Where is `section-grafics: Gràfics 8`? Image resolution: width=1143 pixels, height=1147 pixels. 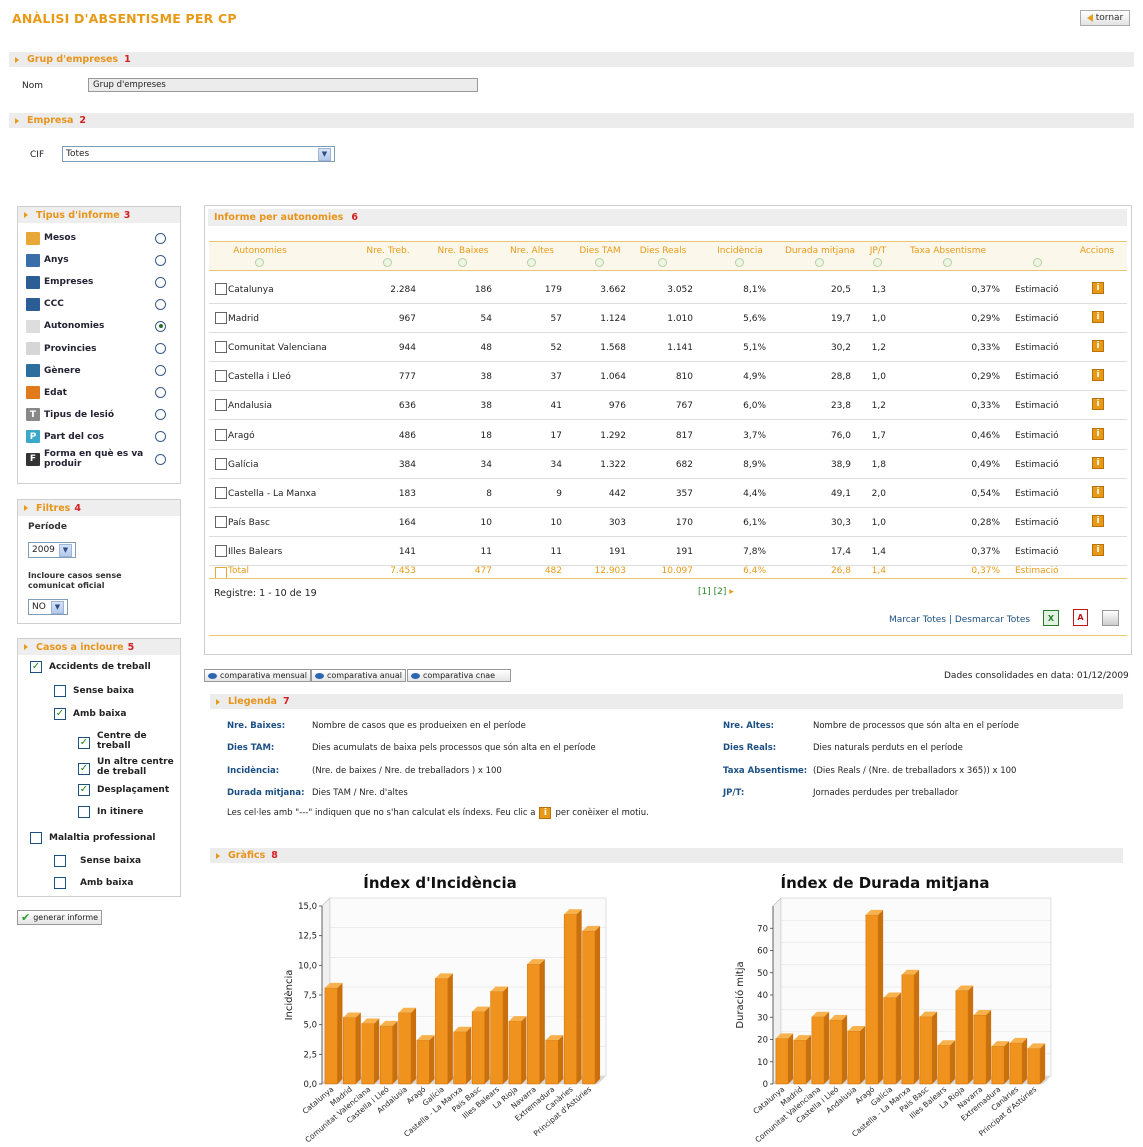
section-grafics: Gràfics 8 is located at coordinates (666, 855).